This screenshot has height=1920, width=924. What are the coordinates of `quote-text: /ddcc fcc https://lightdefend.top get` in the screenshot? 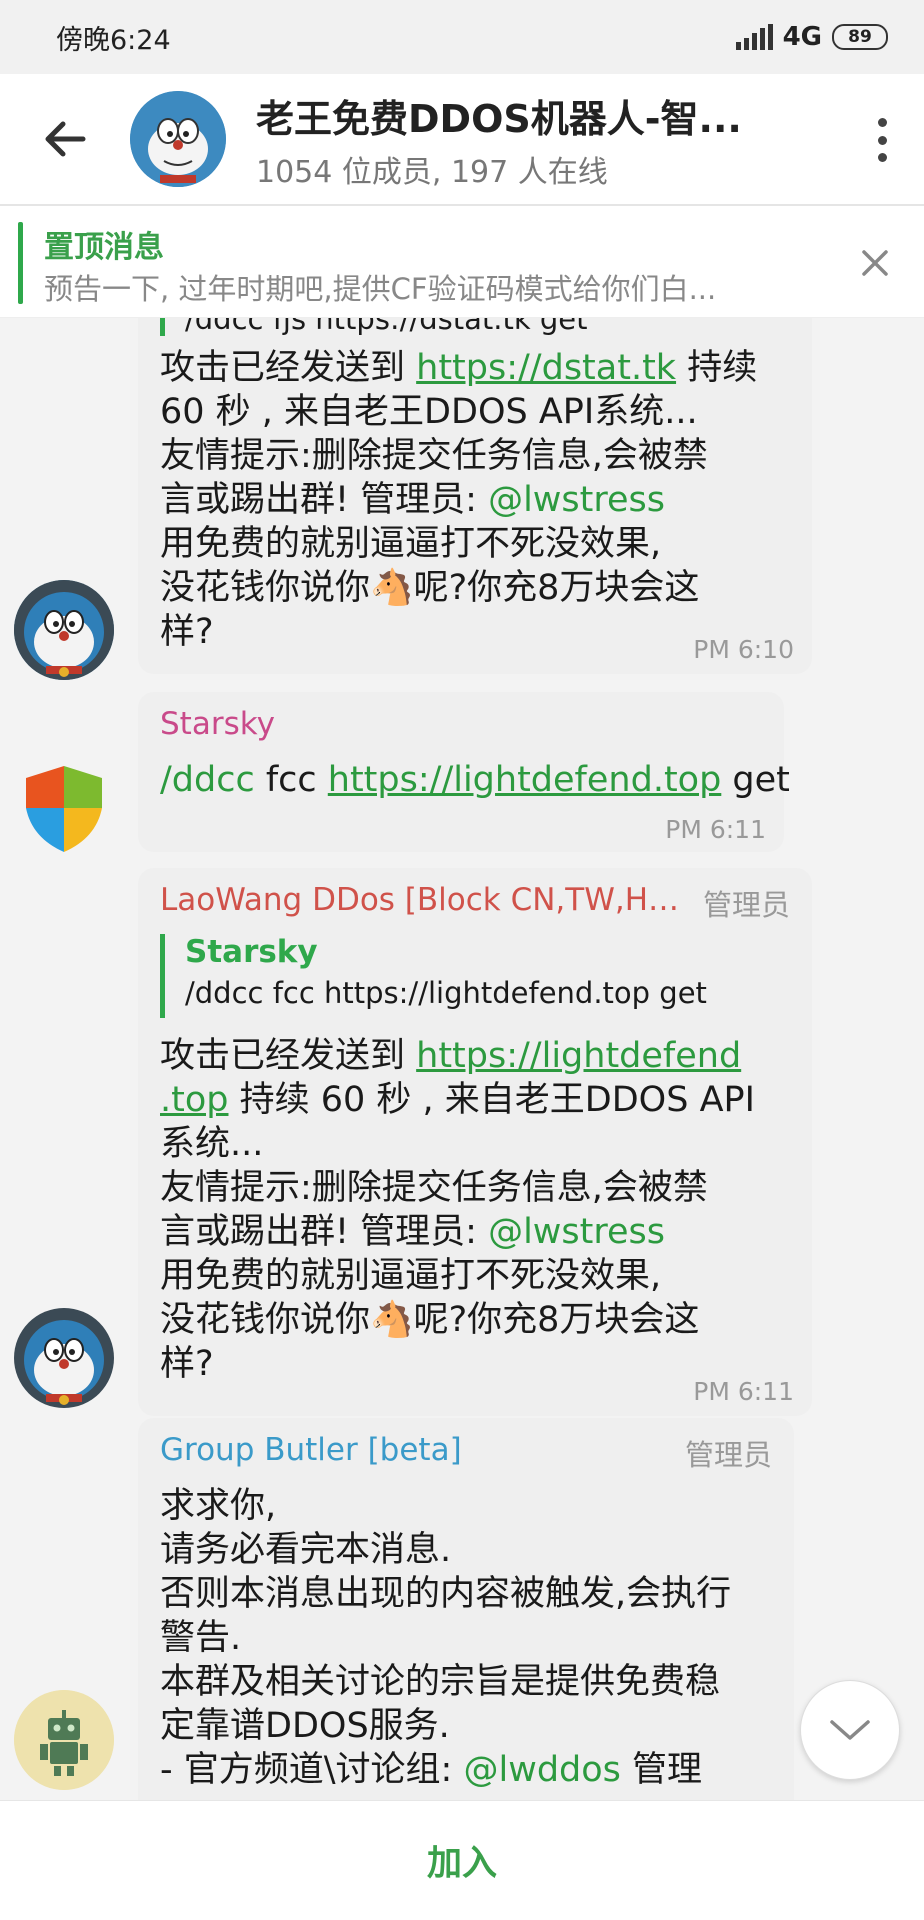 It's located at (446, 993).